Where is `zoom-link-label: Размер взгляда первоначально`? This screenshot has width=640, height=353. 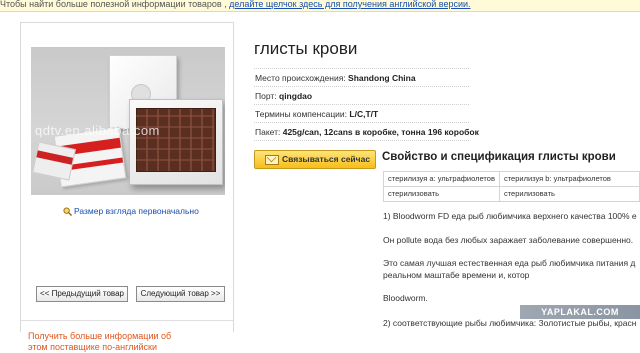 zoom-link-label: Размер взгляда первоначально is located at coordinates (136, 211).